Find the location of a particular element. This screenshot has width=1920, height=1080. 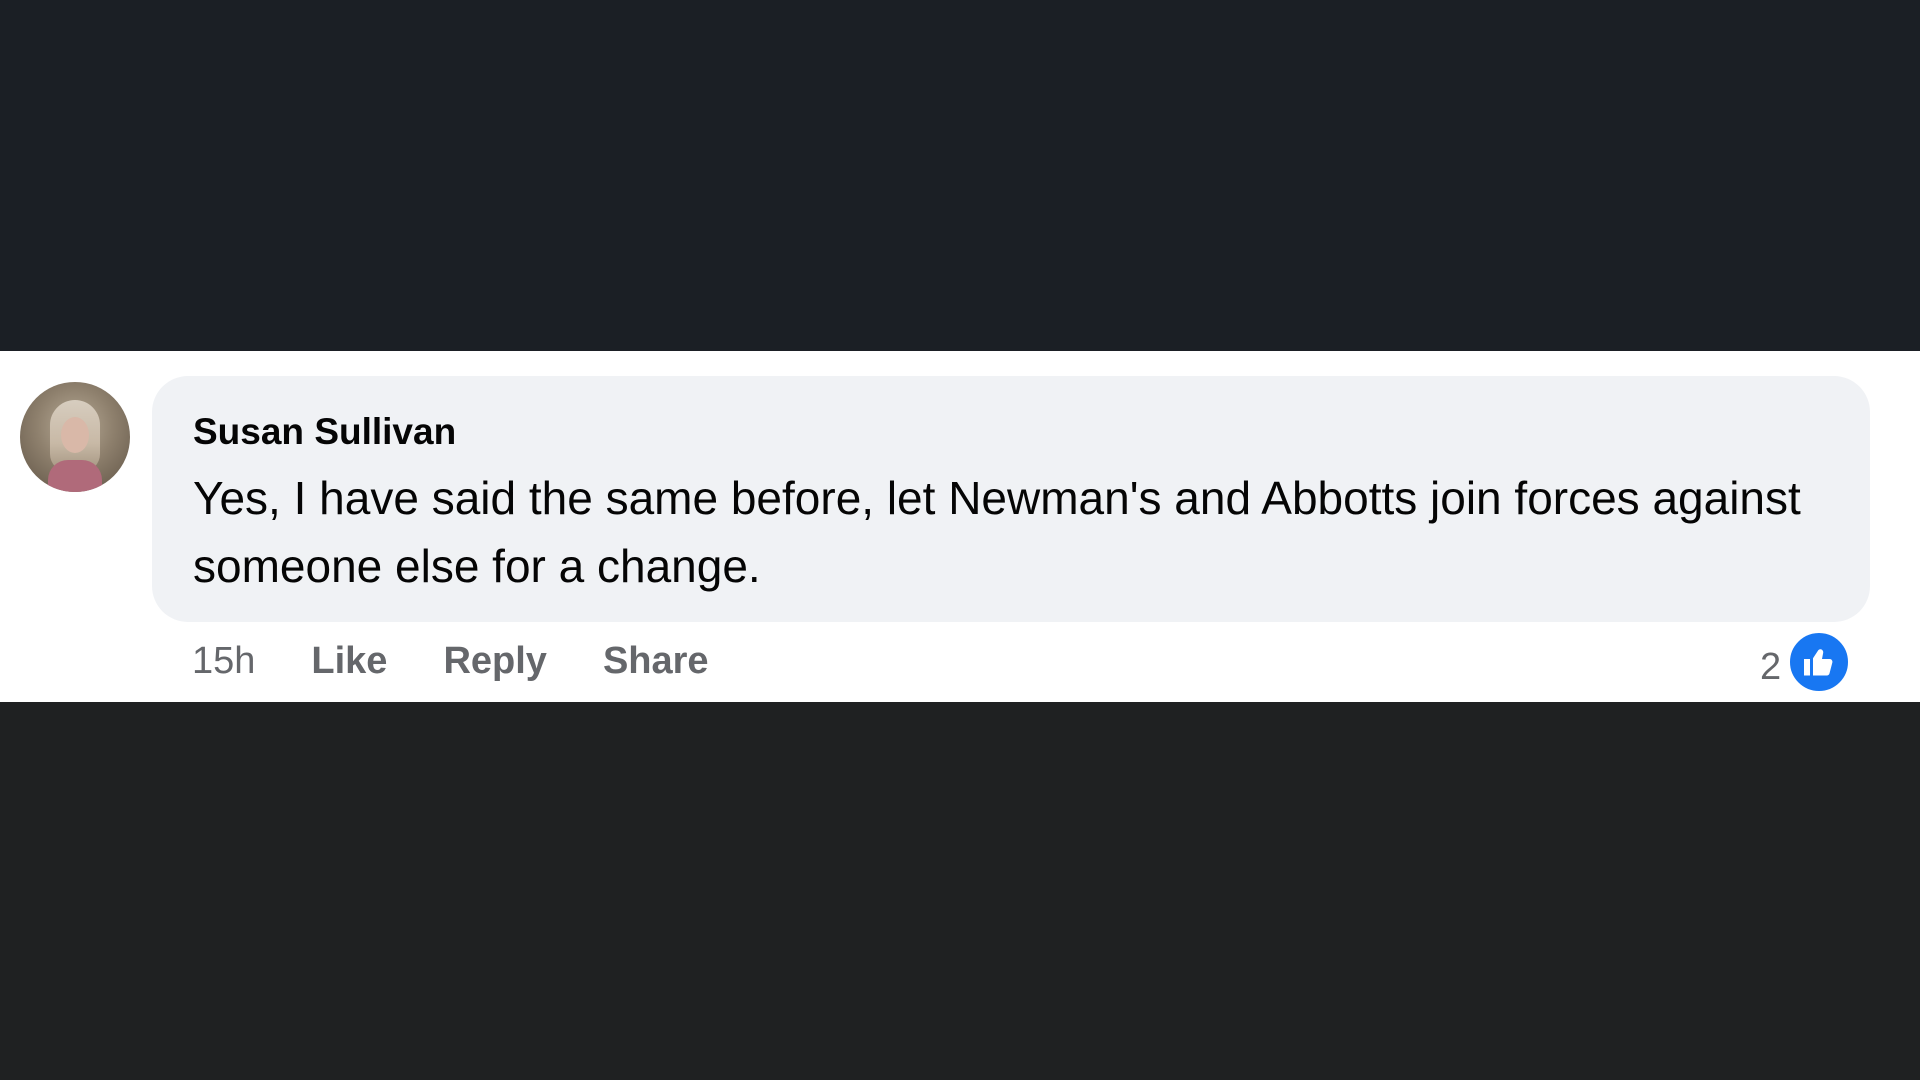

reply-button: Reply is located at coordinates (494, 661).